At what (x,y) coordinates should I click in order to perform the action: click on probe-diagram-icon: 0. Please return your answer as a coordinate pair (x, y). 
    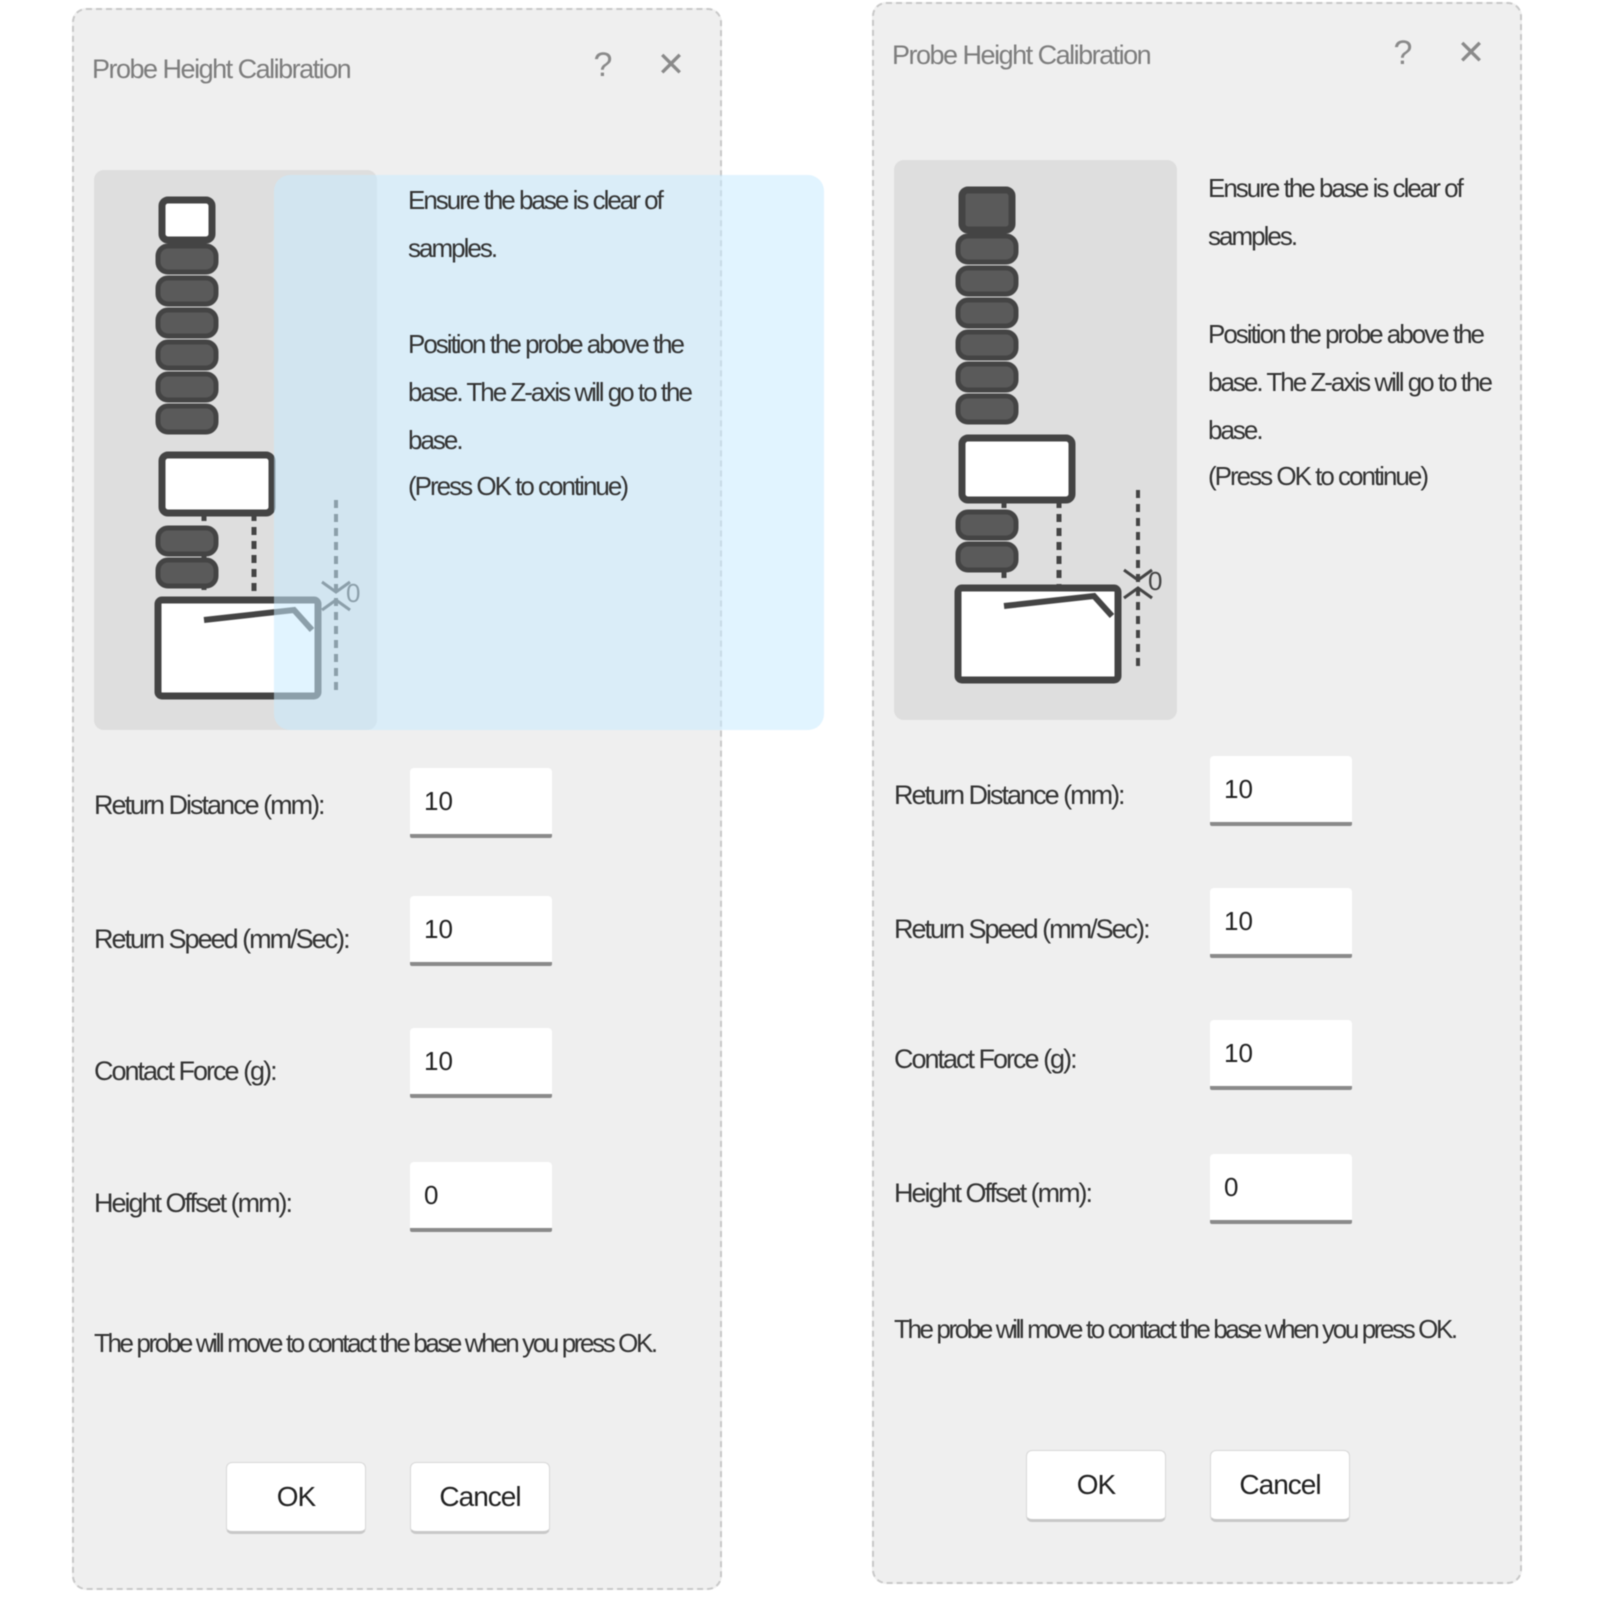
    Looking at the image, I should click on (1058, 435).